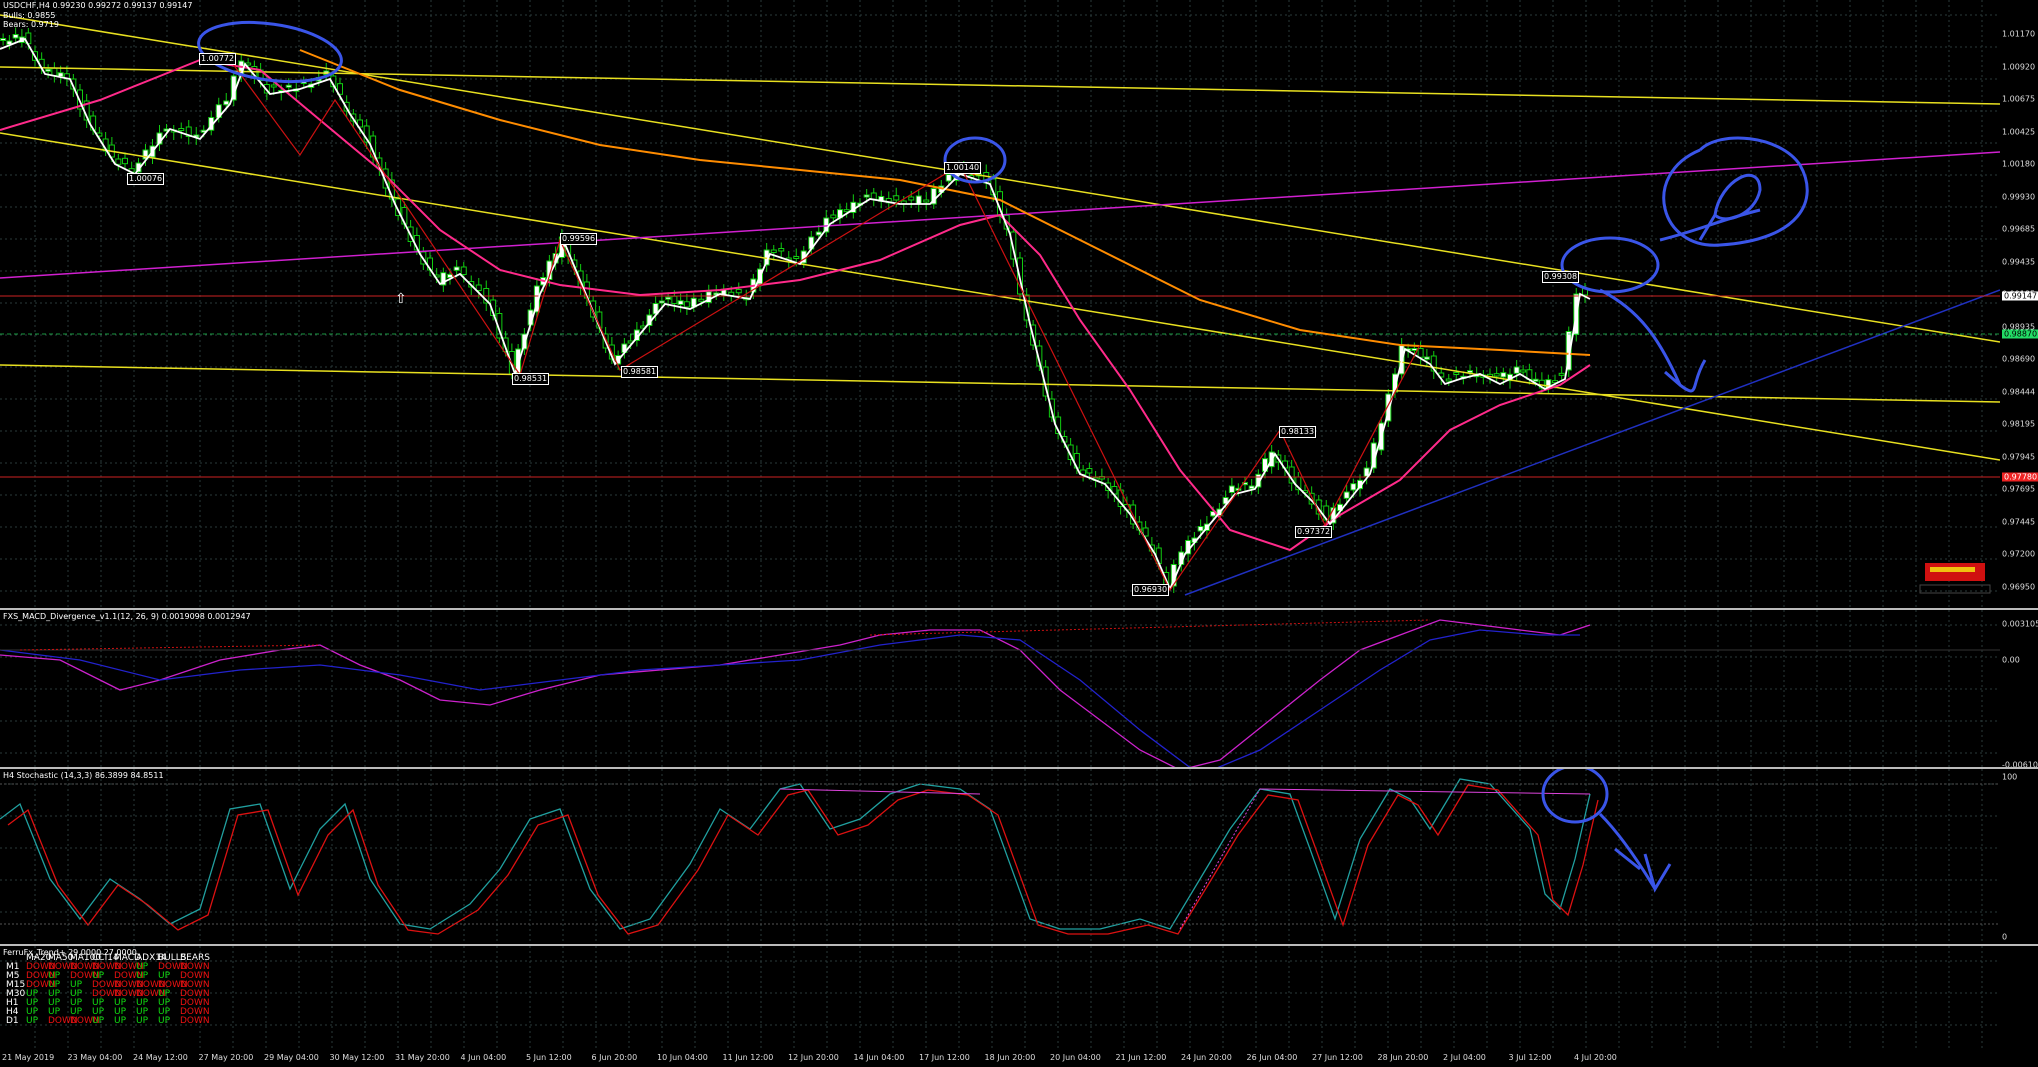 The height and width of the screenshot is (1067, 2038). I want to click on bulls-readout: Bulls: 0.9855, so click(29, 15).